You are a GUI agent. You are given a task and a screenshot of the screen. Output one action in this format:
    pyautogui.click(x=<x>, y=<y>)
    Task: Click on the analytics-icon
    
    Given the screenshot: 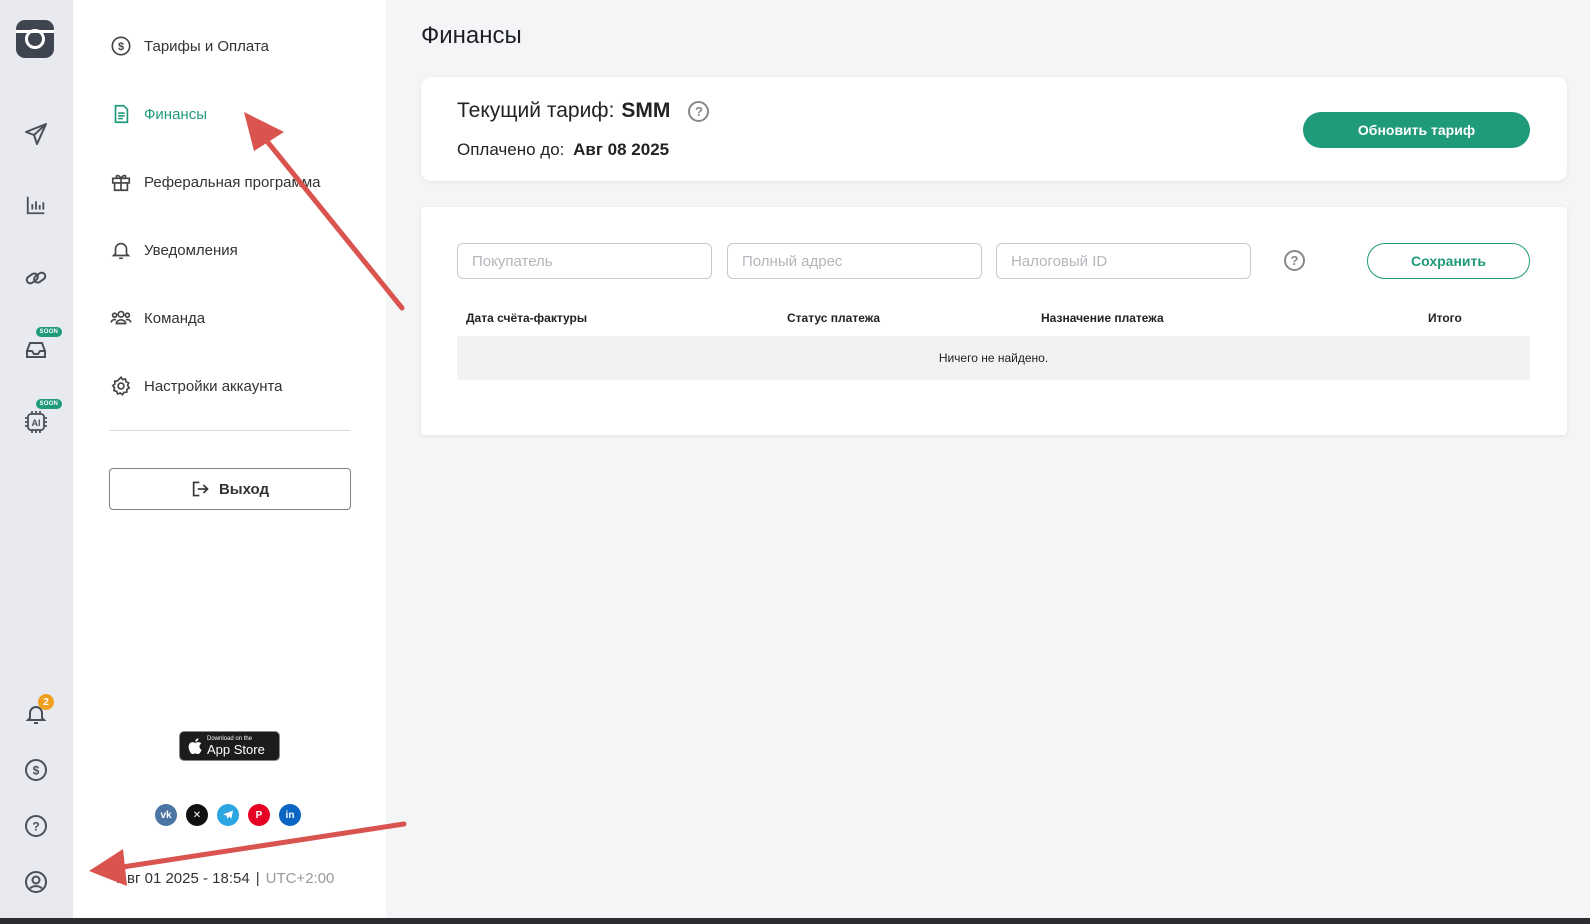 What is the action you would take?
    pyautogui.click(x=36, y=205)
    